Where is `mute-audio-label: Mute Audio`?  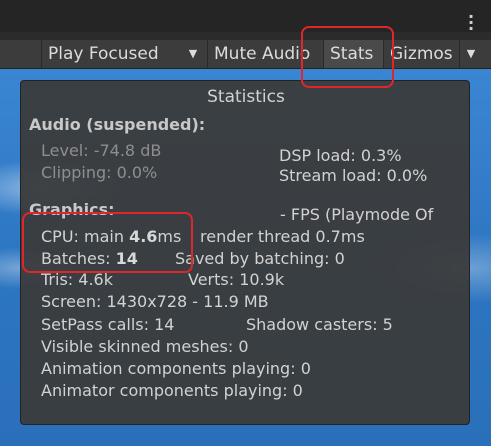 mute-audio-label: Mute Audio is located at coordinates (262, 54).